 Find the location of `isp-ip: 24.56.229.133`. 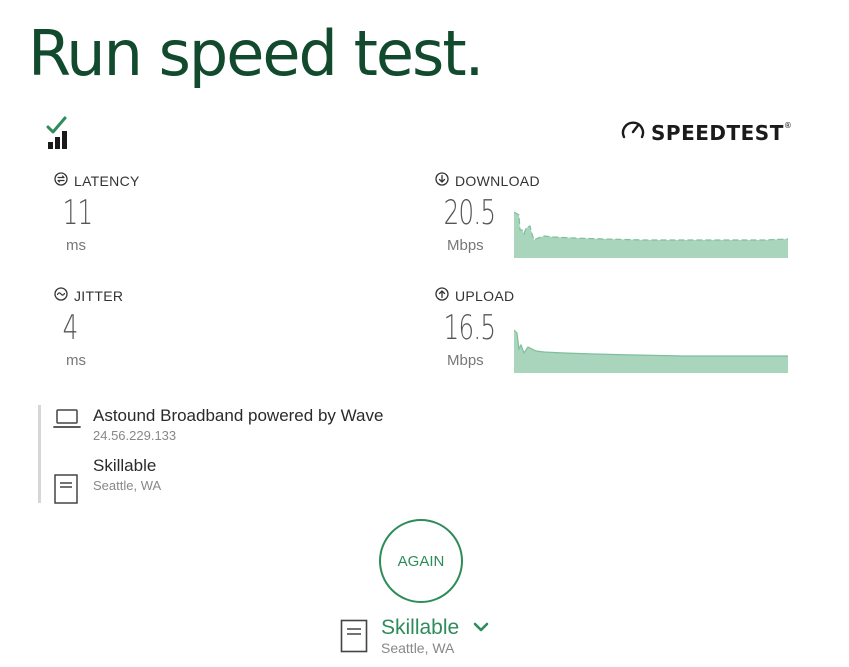

isp-ip: 24.56.229.133 is located at coordinates (135, 435).